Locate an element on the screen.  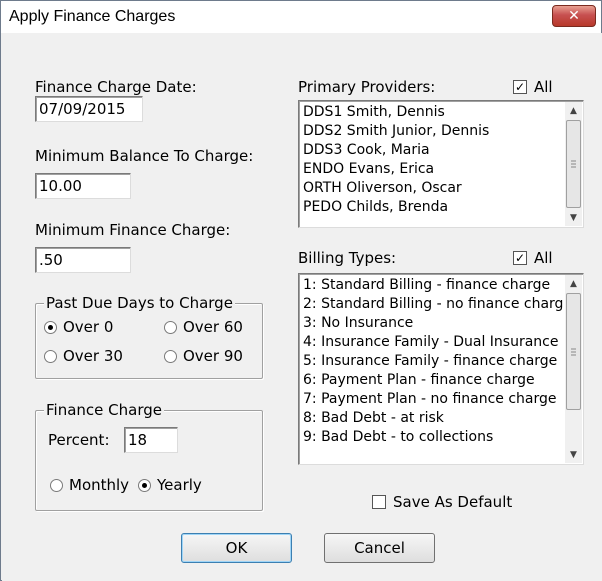
radio-label: Over 90 is located at coordinates (213, 356).